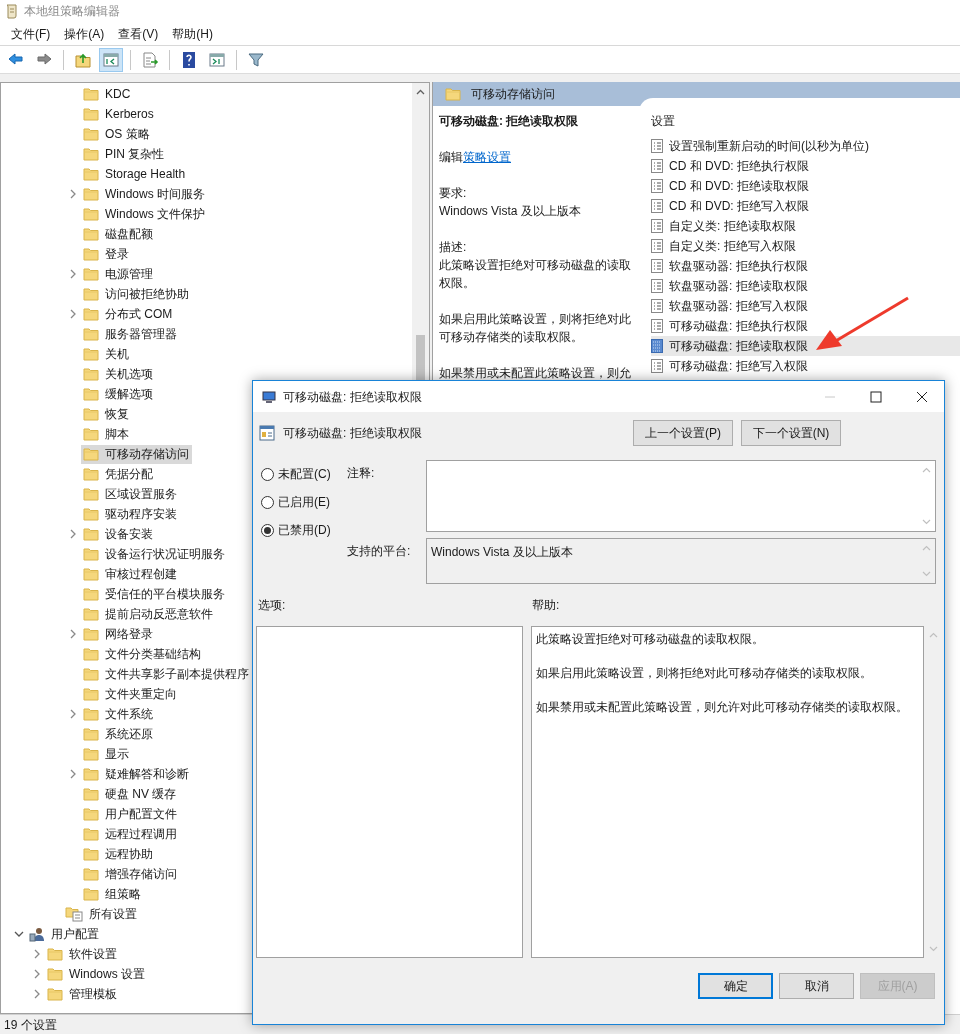 The width and height of the screenshot is (960, 1034). What do you see at coordinates (138, 33) in the screenshot?
I see `menu-item: 查看(V)` at bounding box center [138, 33].